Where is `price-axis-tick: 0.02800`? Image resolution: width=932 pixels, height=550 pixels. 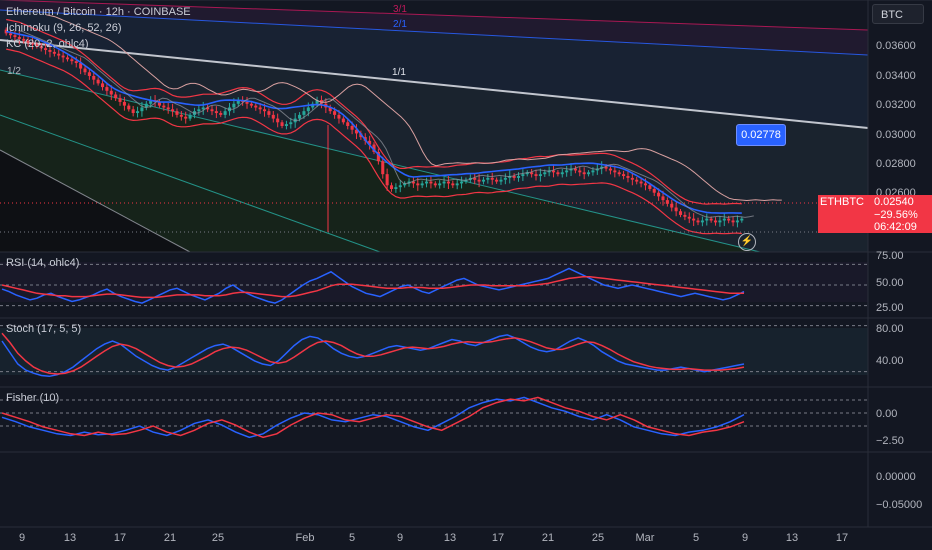 price-axis-tick: 0.02800 is located at coordinates (896, 164).